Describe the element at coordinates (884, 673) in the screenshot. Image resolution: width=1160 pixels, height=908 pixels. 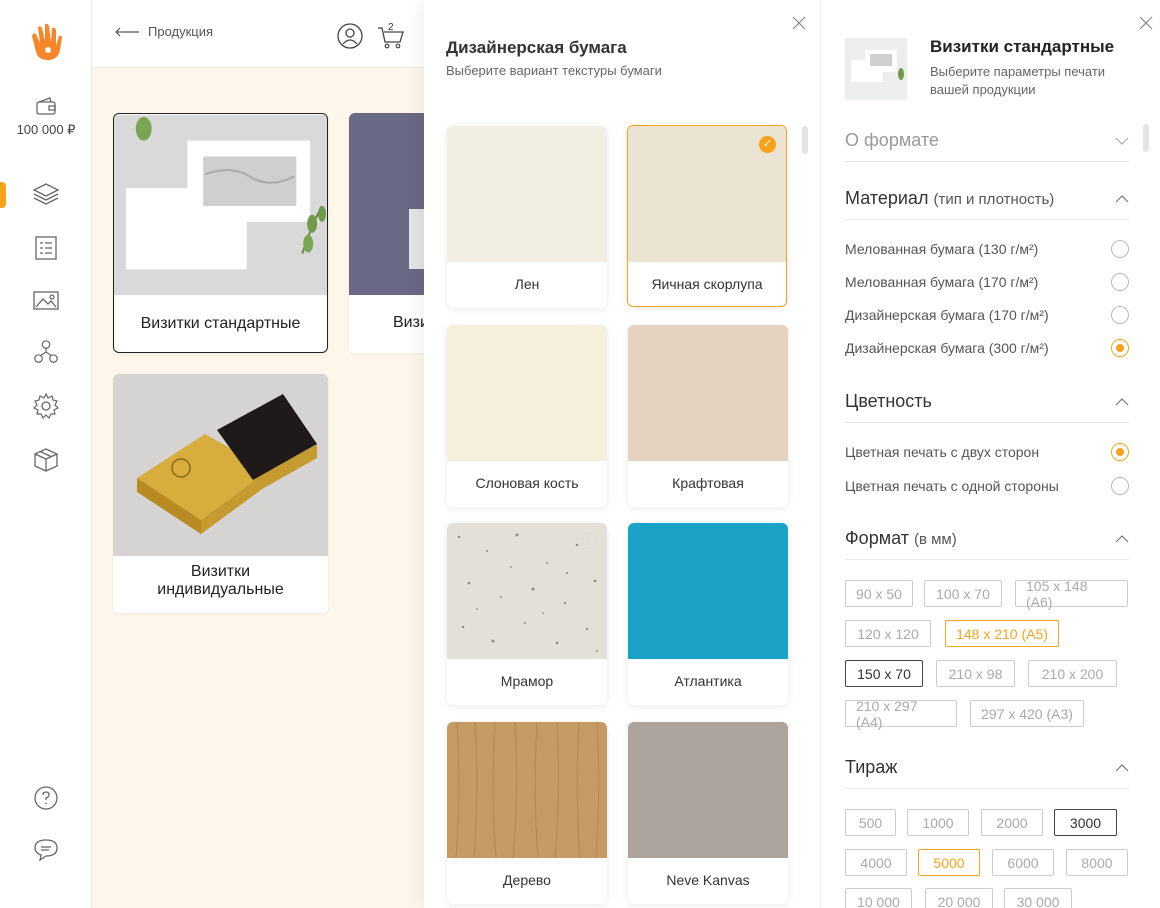
I see `size-chip-hover: 150 x 70` at that location.